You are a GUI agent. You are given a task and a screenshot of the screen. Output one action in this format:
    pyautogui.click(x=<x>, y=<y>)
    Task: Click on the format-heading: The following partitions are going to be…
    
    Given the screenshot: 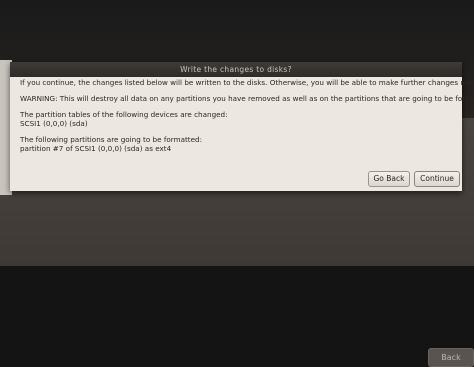 What is the action you would take?
    pyautogui.click(x=111, y=139)
    